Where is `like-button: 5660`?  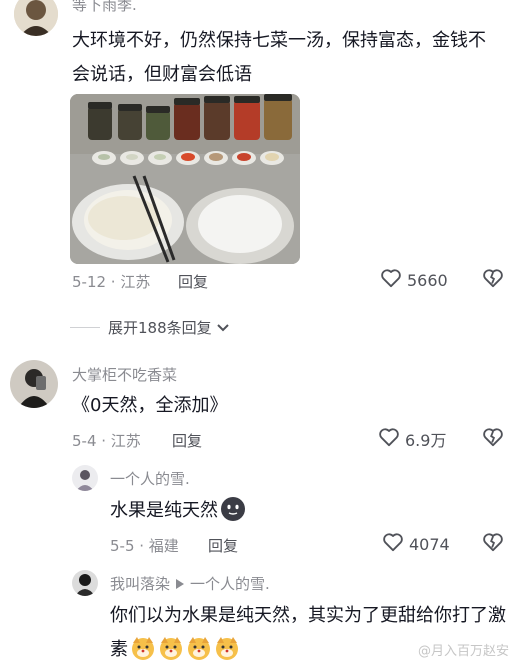 like-button: 5660 is located at coordinates (414, 280).